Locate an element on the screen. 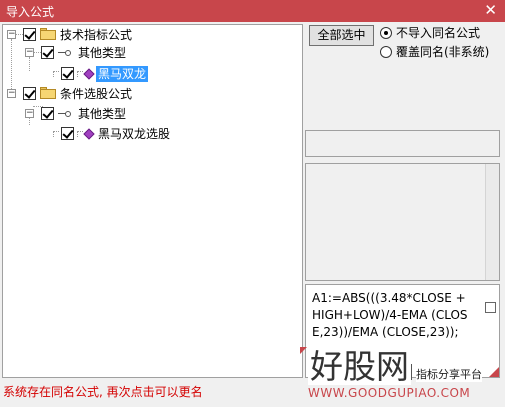 This screenshot has width=505, height=407. name-field is located at coordinates (402, 143).